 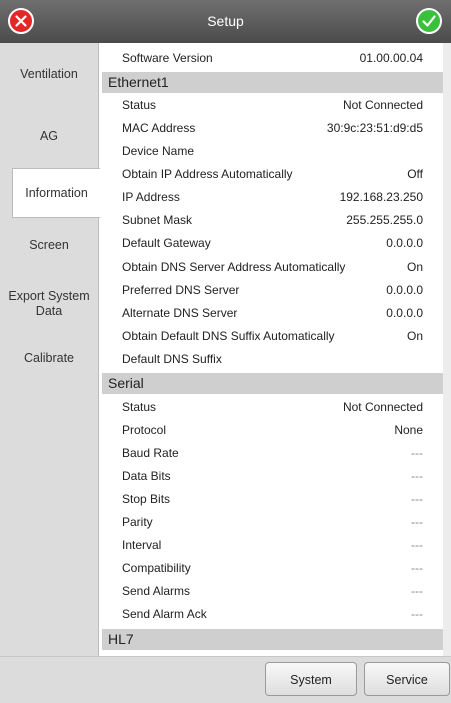 I want to click on row-label: Baud Rate, so click(x=150, y=453).